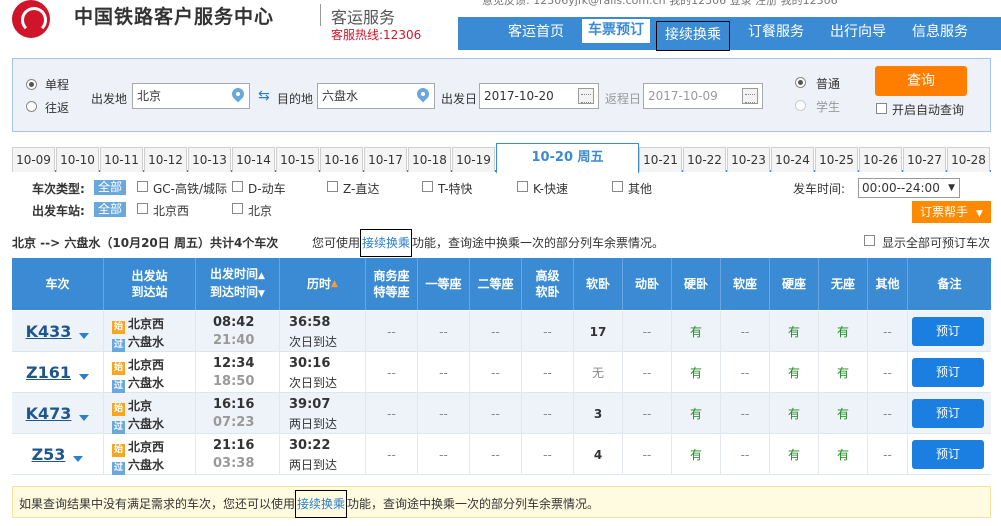 The height and width of the screenshot is (526, 1001). Describe the element at coordinates (951, 212) in the screenshot. I see `booking-helper-button: 订票帮手 ▼` at that location.